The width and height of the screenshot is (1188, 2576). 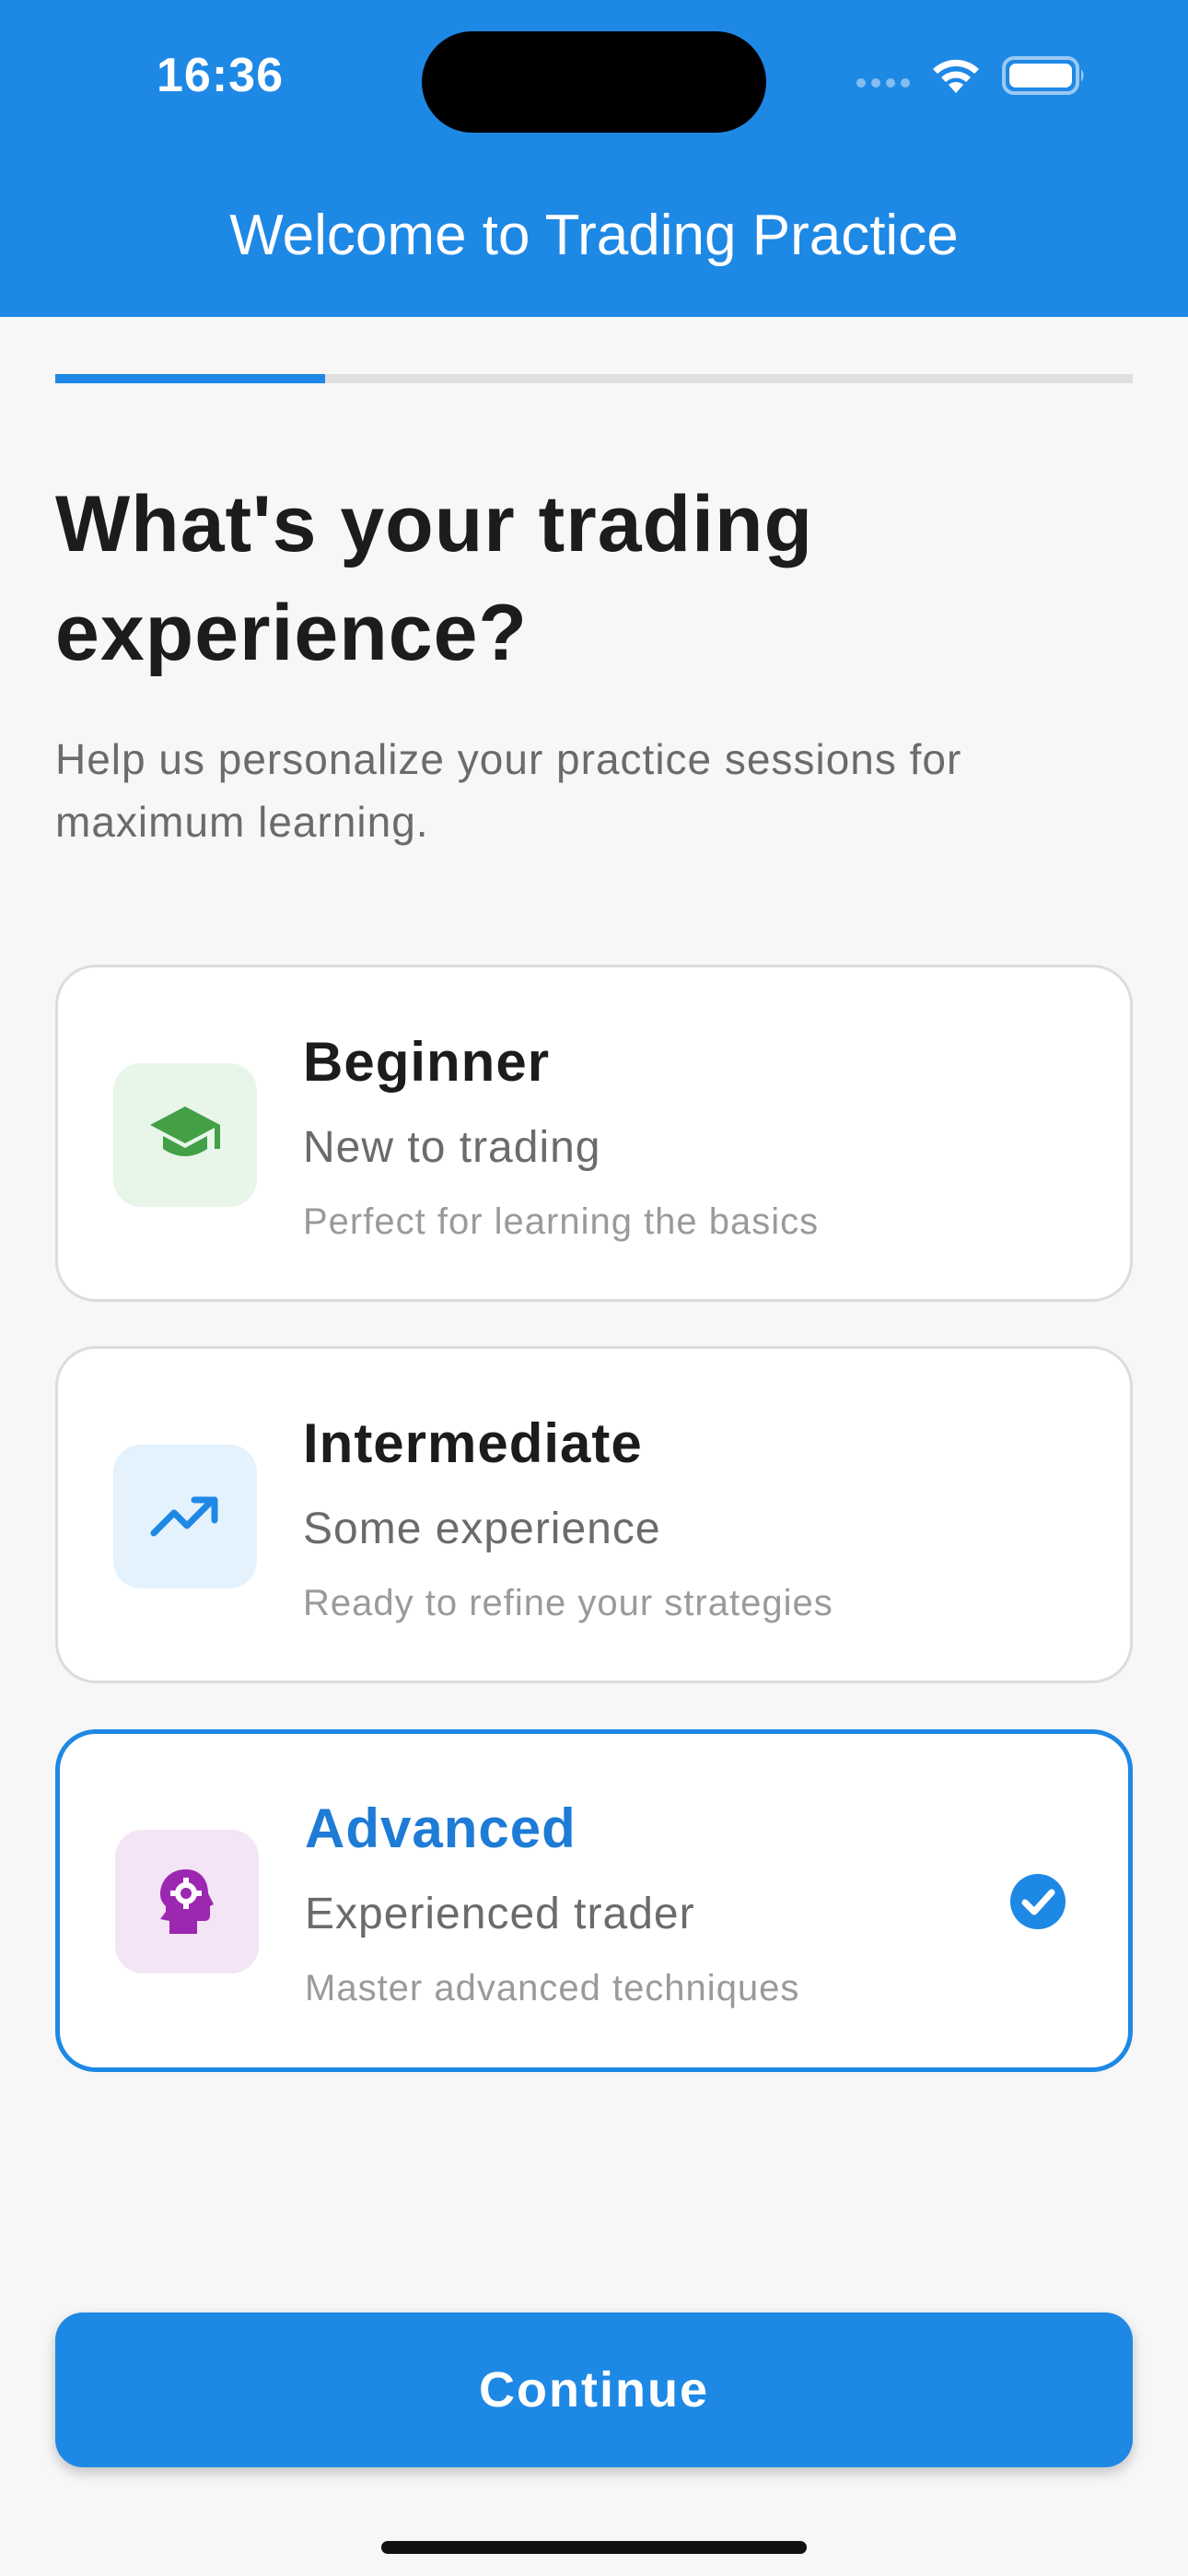 What do you see at coordinates (883, 83) in the screenshot?
I see `cellular-signal-icon` at bounding box center [883, 83].